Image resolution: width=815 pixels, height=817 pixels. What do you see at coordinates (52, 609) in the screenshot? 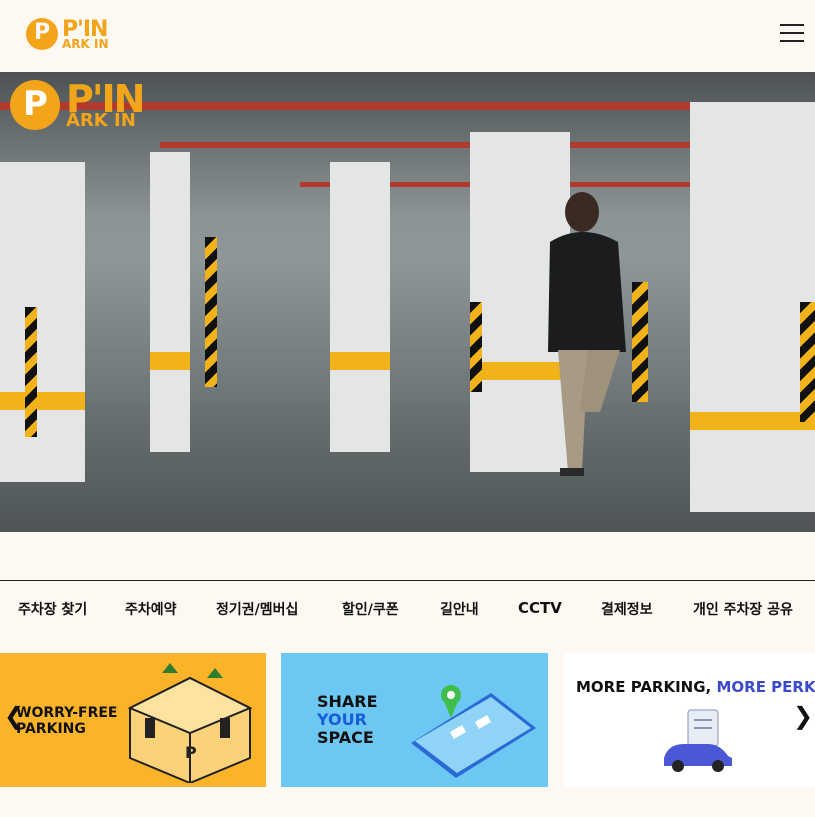
I see `nav-find-parking: 주차장 찾기` at bounding box center [52, 609].